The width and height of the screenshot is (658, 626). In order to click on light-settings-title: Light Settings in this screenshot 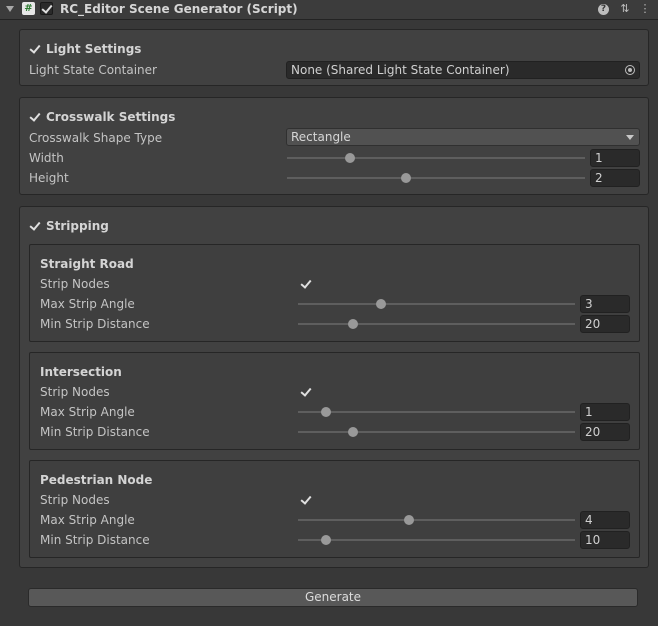, I will do `click(94, 49)`.